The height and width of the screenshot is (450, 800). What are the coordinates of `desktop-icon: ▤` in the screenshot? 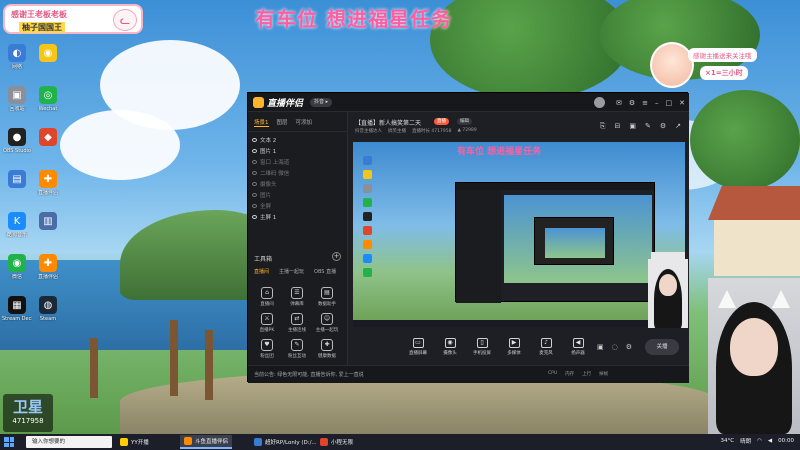 It's located at (17, 180).